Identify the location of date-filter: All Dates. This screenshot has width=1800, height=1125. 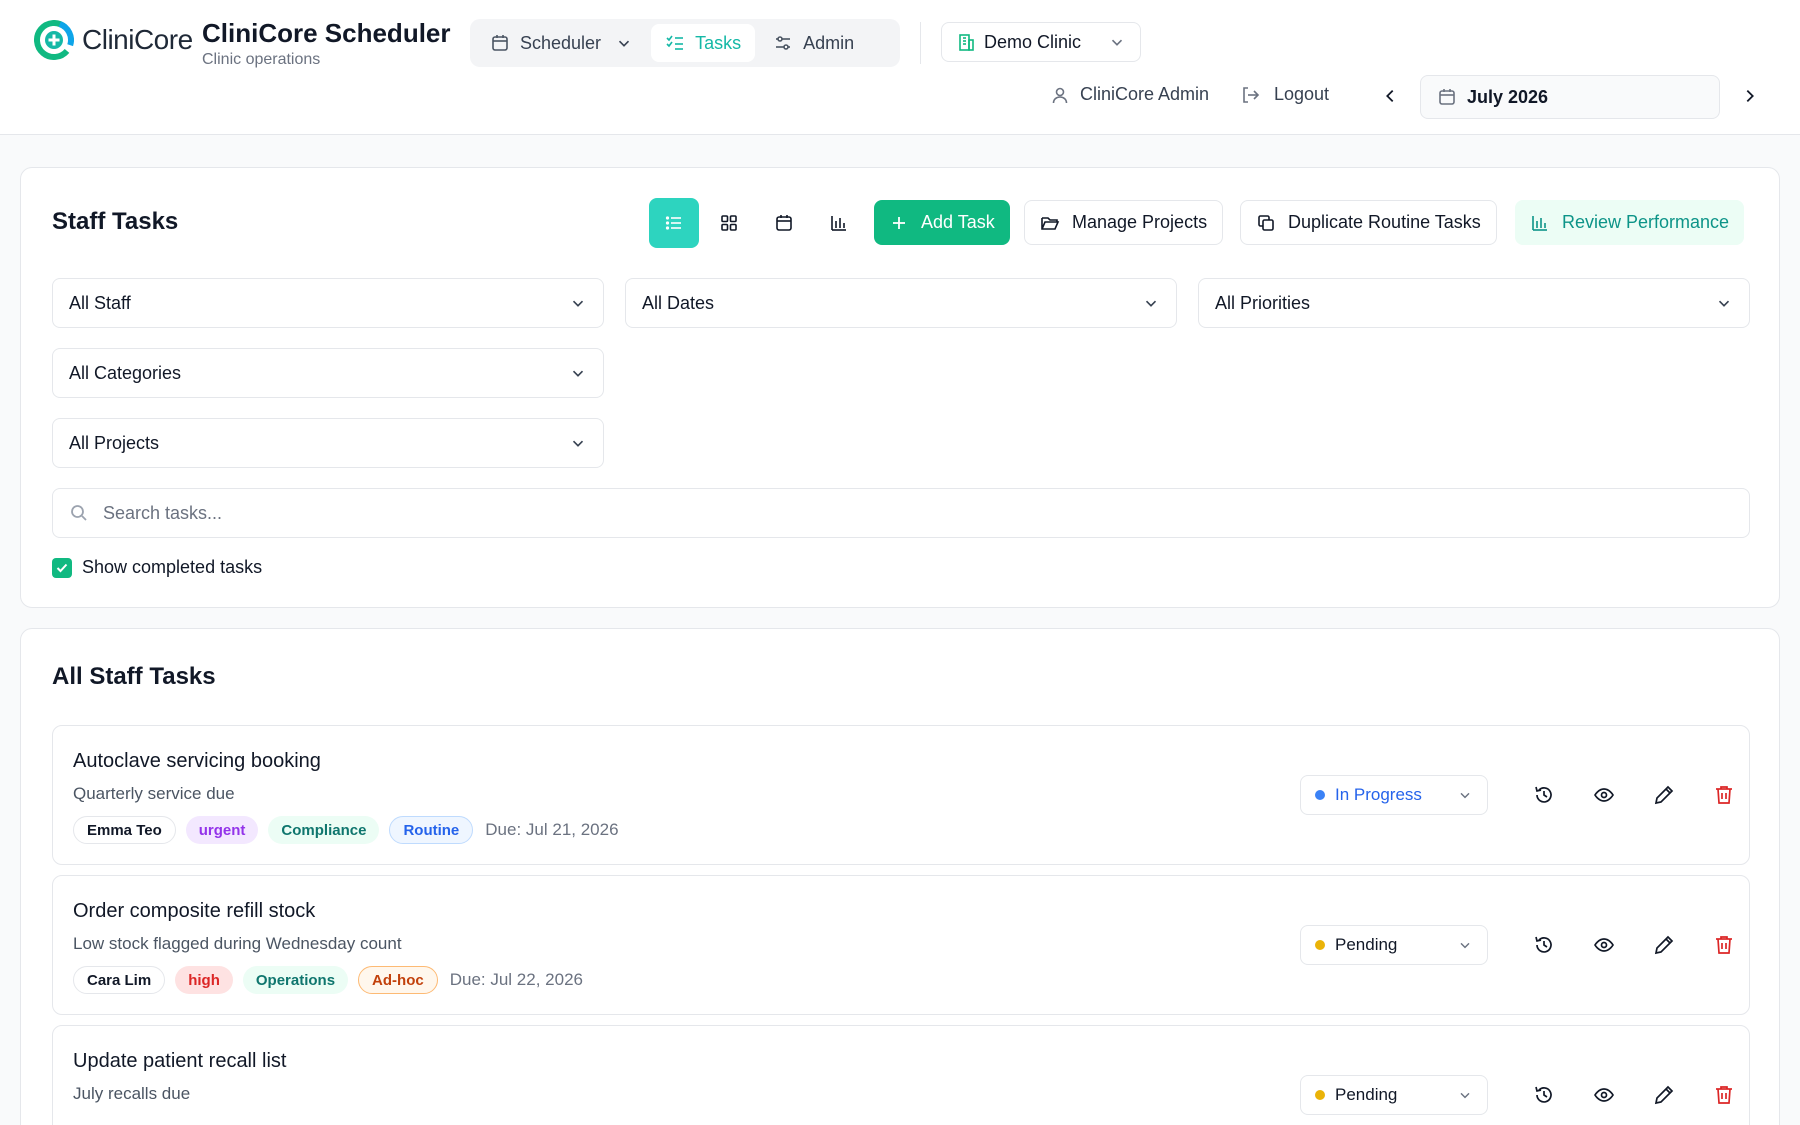
(901, 303).